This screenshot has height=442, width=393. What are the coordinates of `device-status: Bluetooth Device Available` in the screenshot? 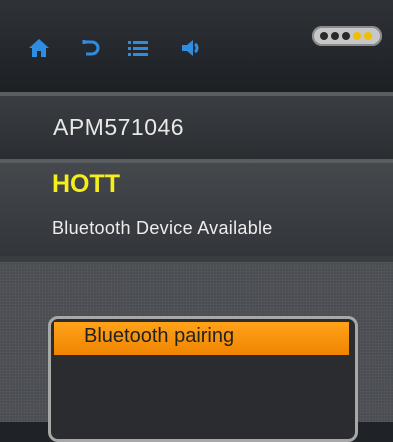 It's located at (162, 228).